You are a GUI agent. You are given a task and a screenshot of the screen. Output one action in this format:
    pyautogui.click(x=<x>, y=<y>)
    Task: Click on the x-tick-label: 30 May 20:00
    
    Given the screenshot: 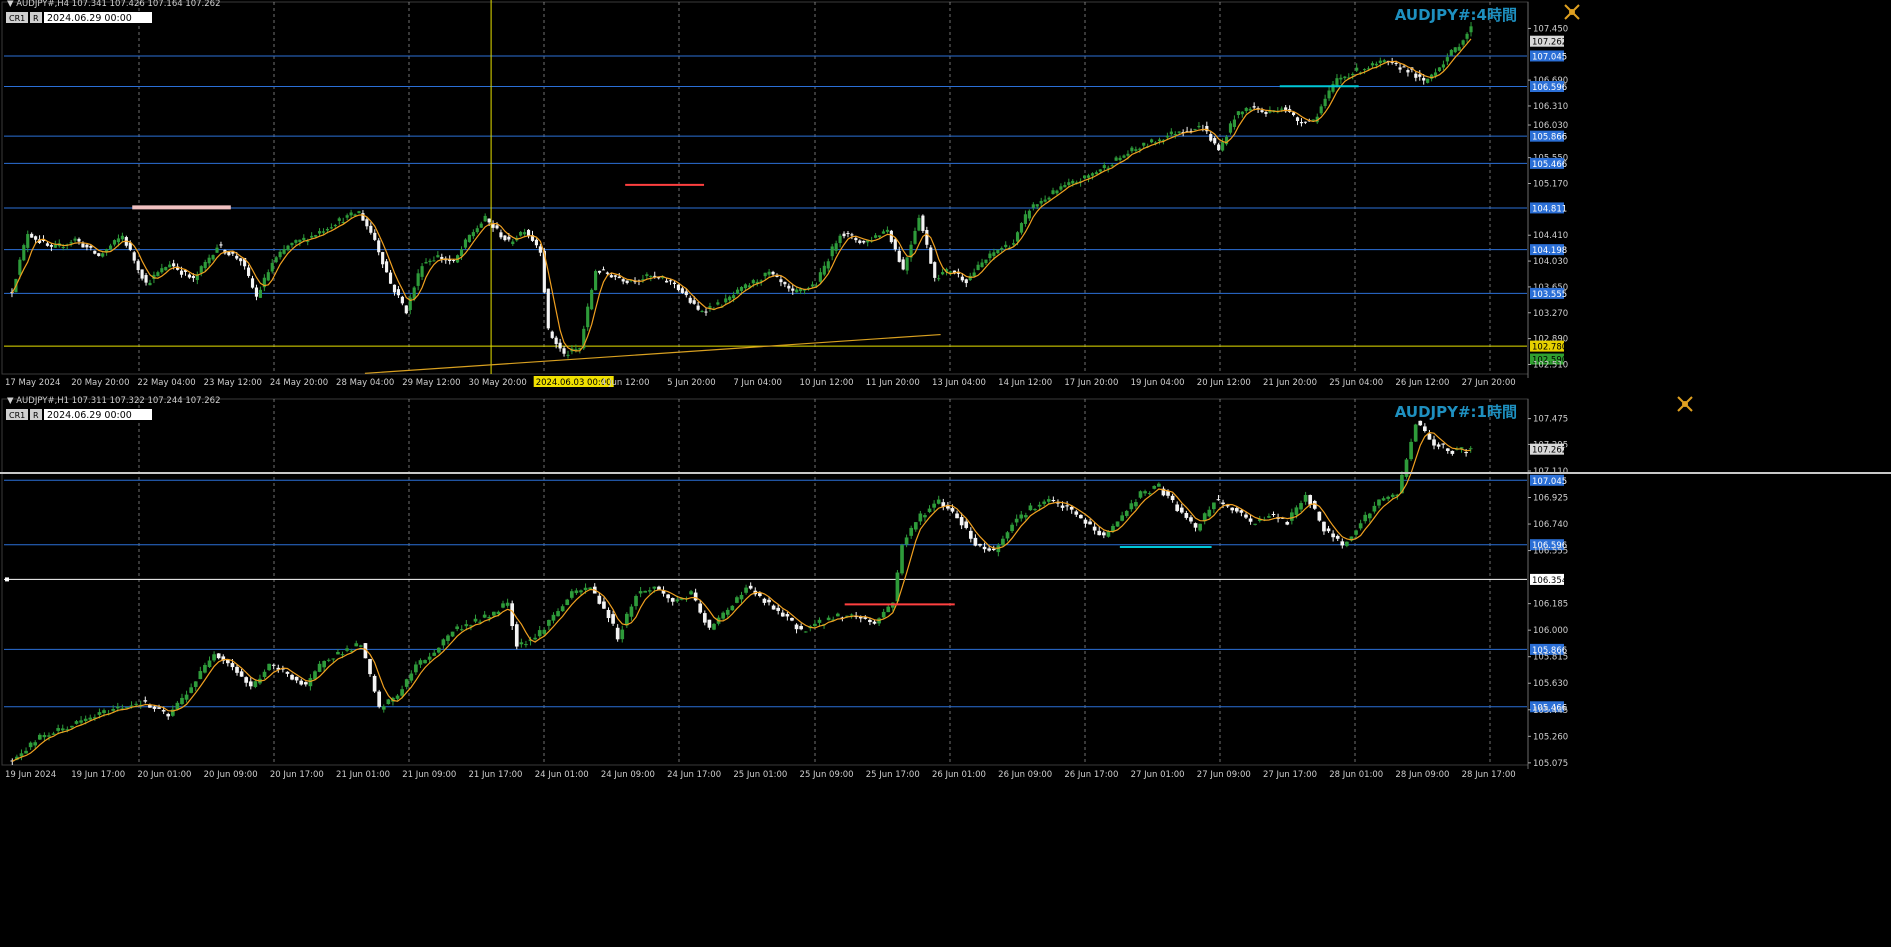 What is the action you would take?
    pyautogui.click(x=497, y=383)
    